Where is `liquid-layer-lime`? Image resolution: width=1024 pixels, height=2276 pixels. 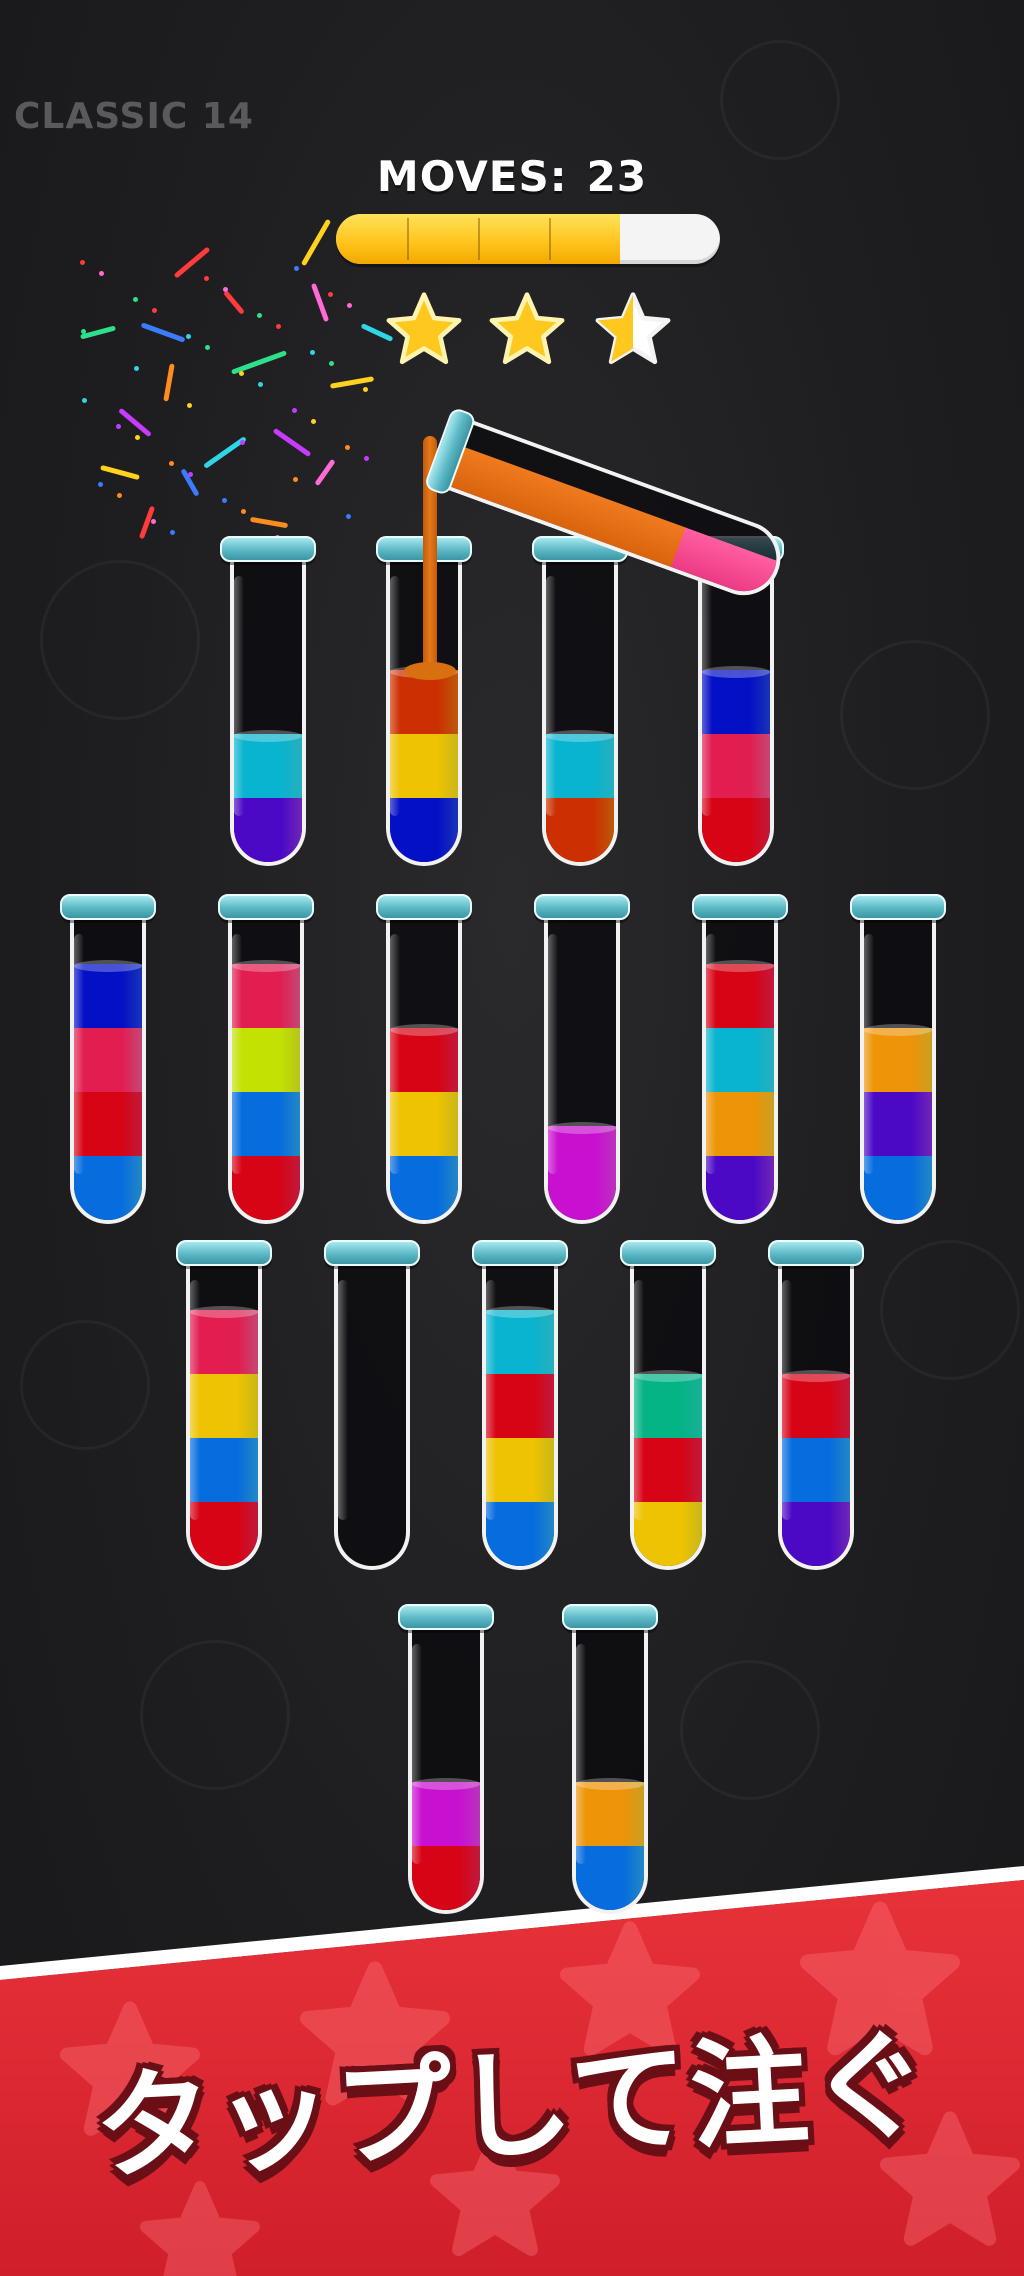
liquid-layer-lime is located at coordinates (266, 1060).